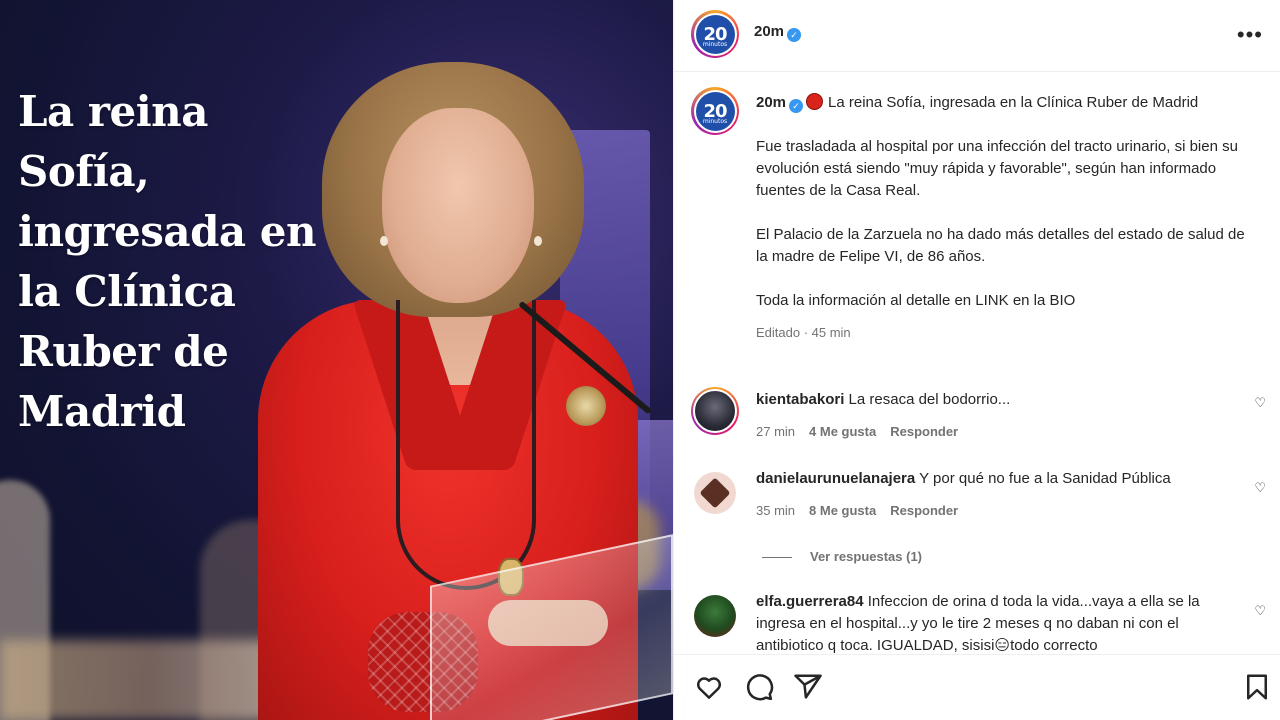 This screenshot has width=1280, height=720. What do you see at coordinates (586, 406) in the screenshot?
I see `brooch` at bounding box center [586, 406].